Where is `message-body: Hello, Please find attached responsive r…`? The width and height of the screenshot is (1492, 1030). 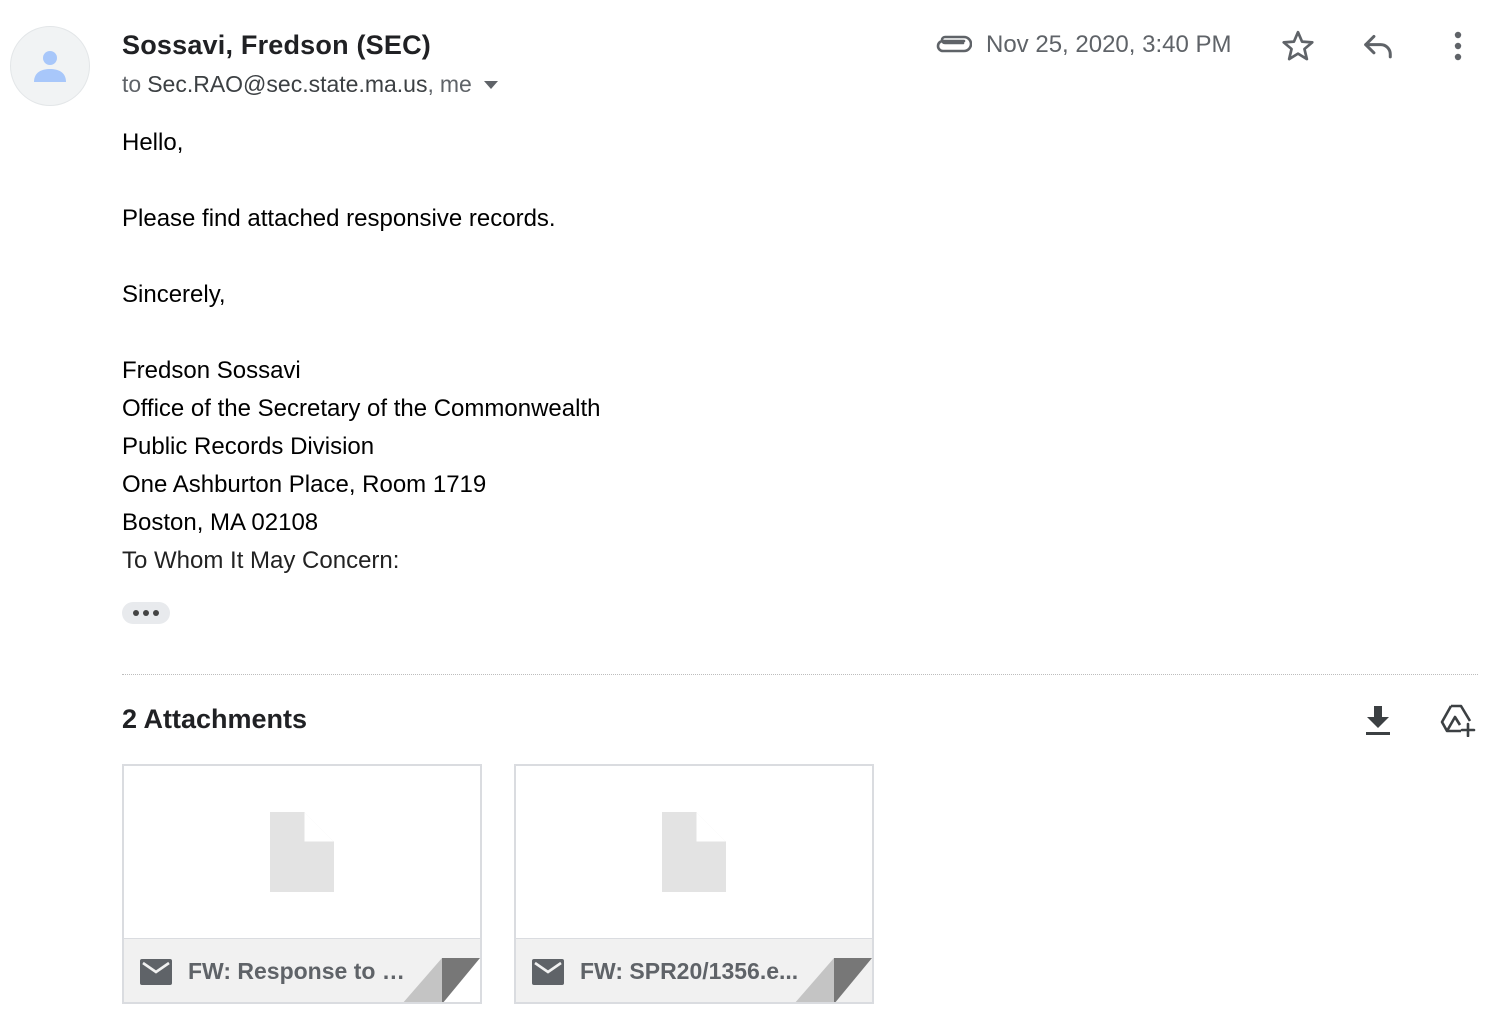 message-body: Hello, Please find attached responsive r… is located at coordinates (361, 352).